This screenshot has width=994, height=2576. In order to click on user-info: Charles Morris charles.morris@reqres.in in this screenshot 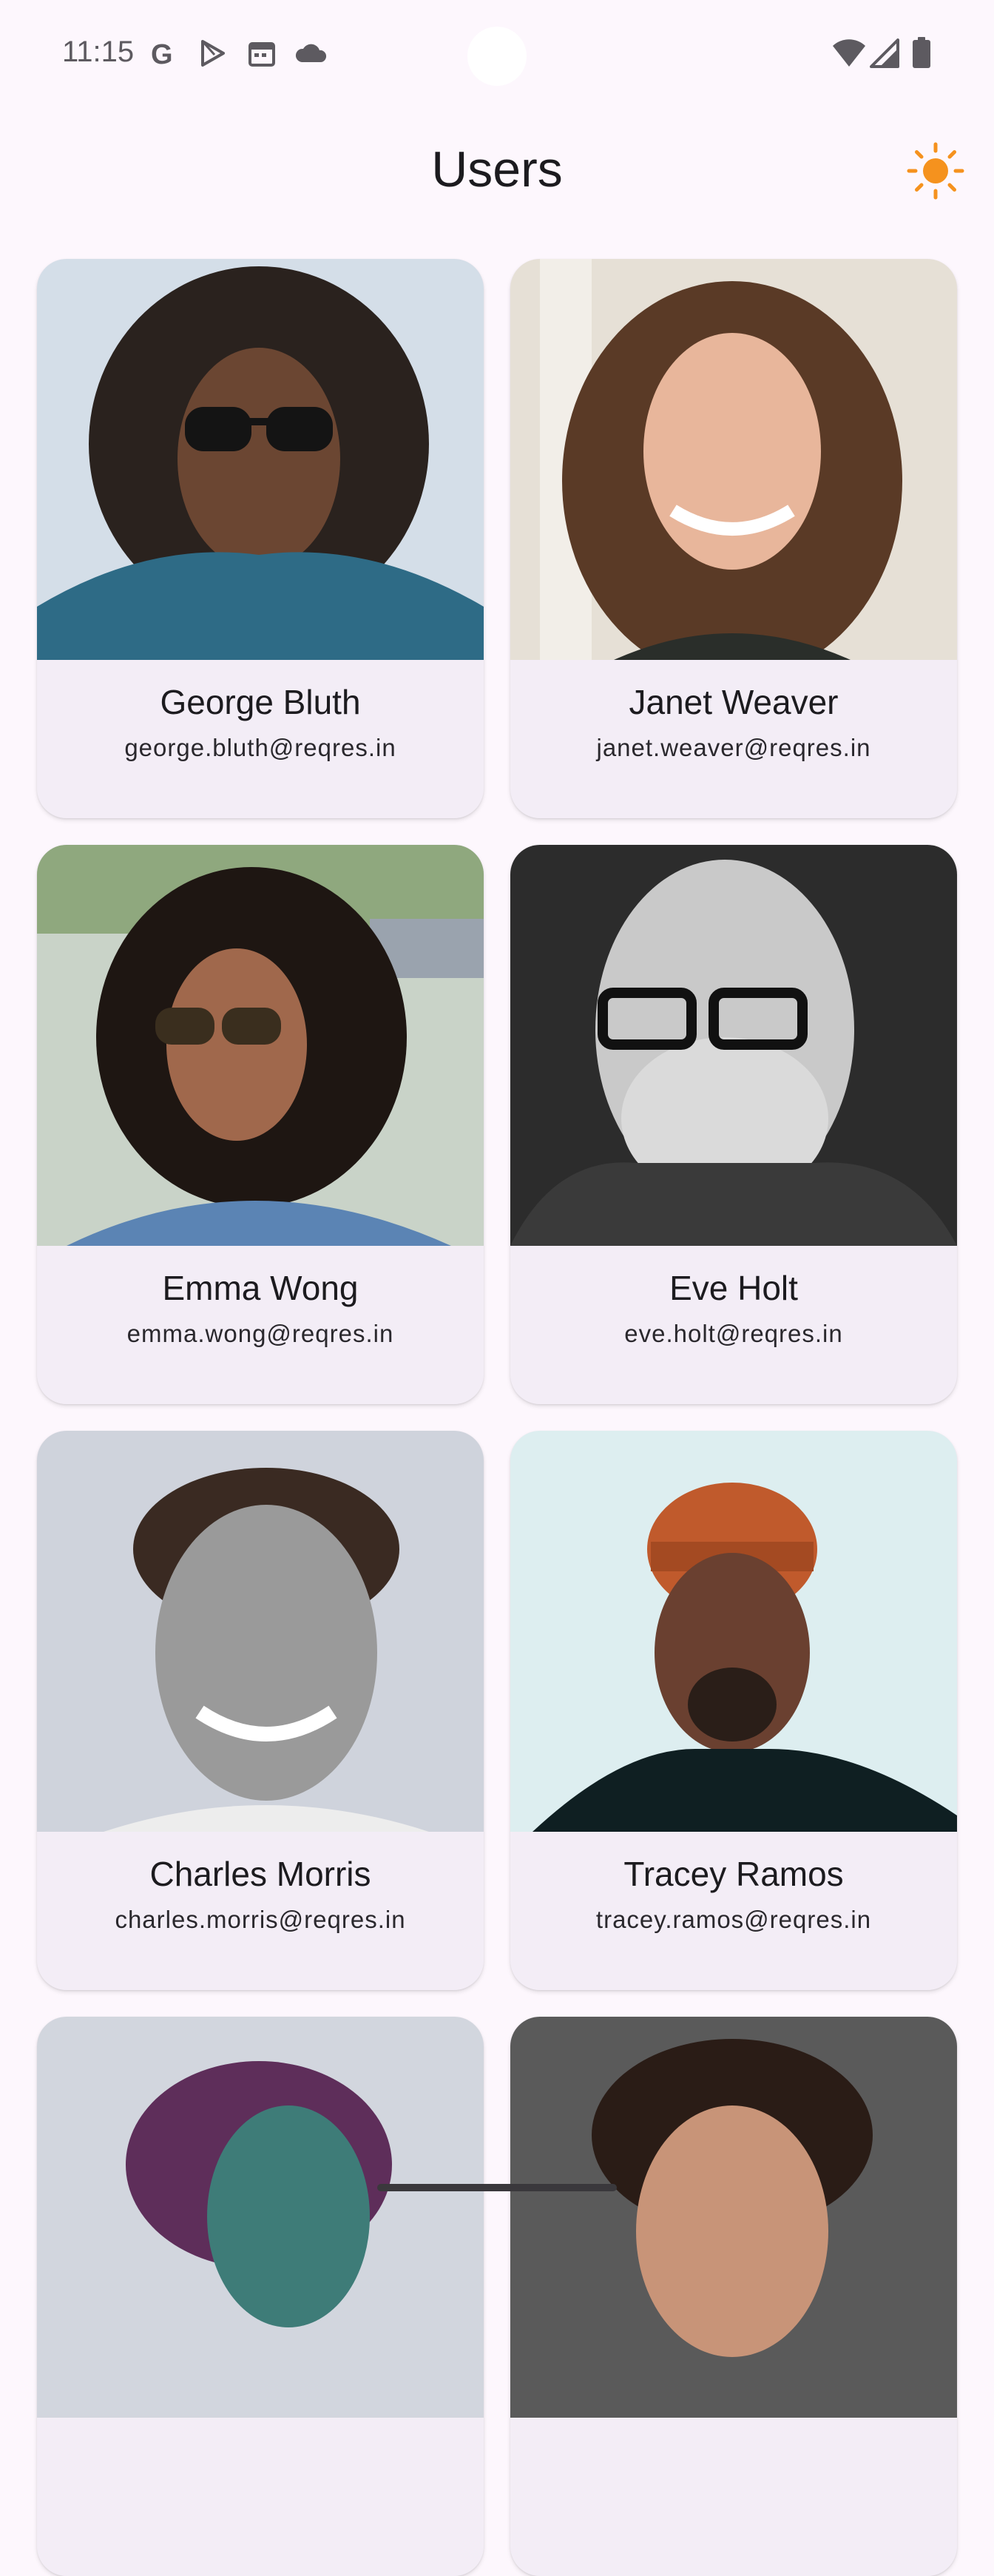, I will do `click(260, 1911)`.